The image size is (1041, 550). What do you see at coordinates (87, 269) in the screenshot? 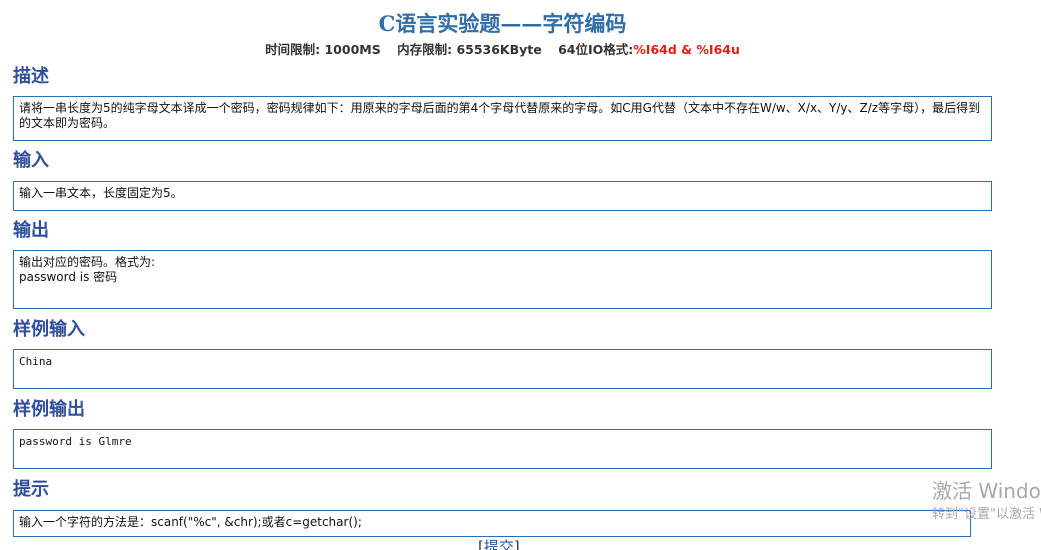
I see `output-text: 输出对应的密码。格式为: password is 密码` at bounding box center [87, 269].